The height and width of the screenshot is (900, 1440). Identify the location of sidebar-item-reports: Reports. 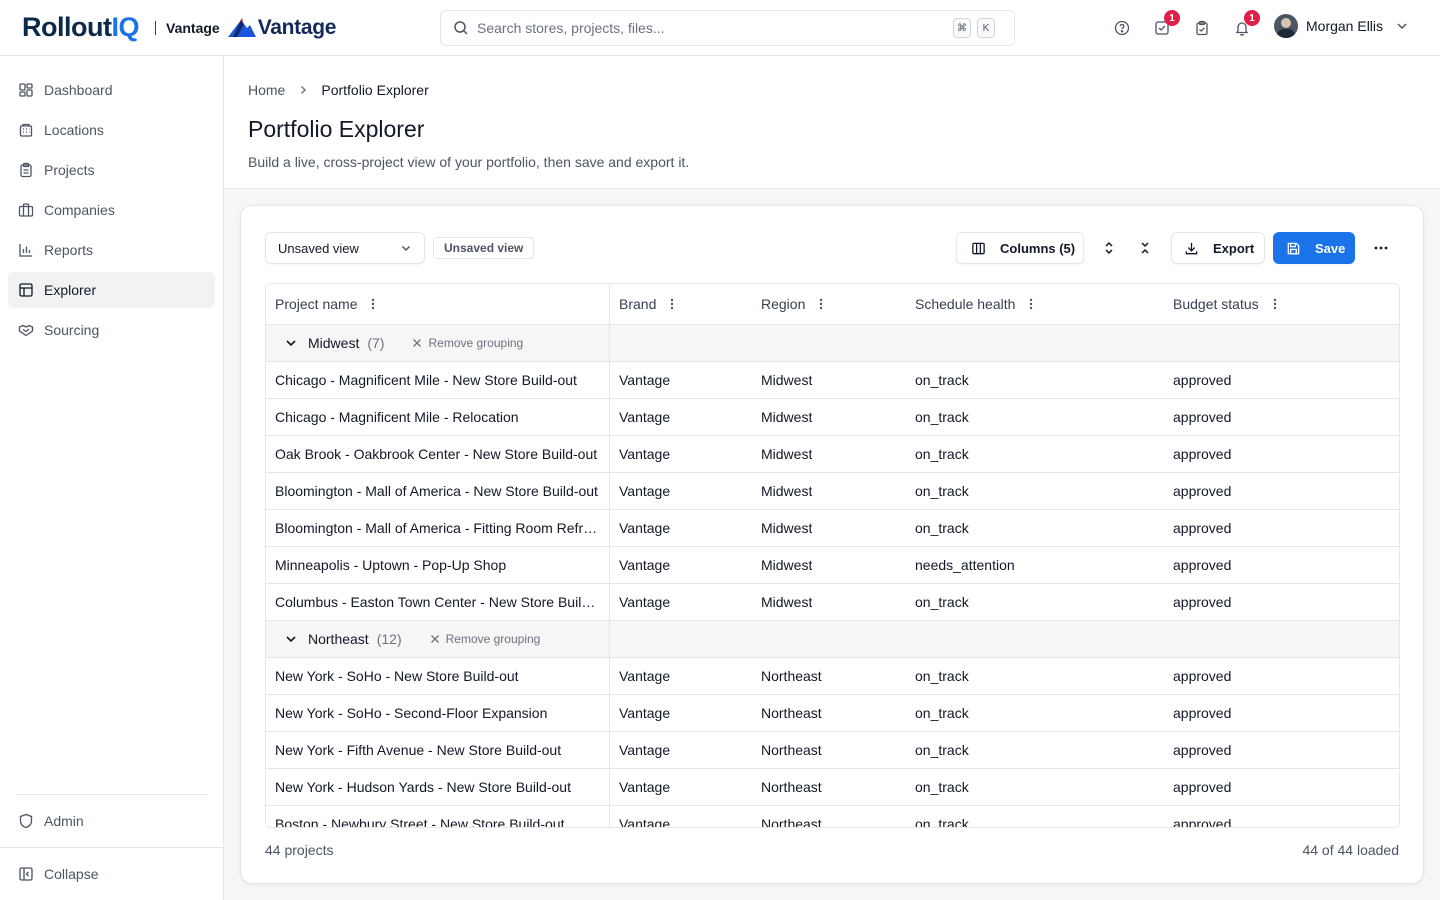
(111, 250).